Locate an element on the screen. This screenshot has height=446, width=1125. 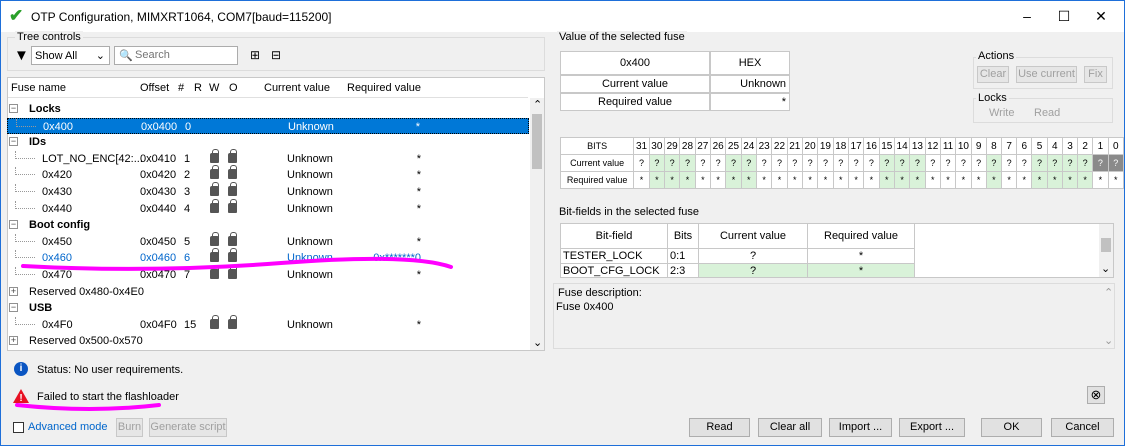
bitfield-field: BOOT_CFG_LOCK is located at coordinates (614, 270).